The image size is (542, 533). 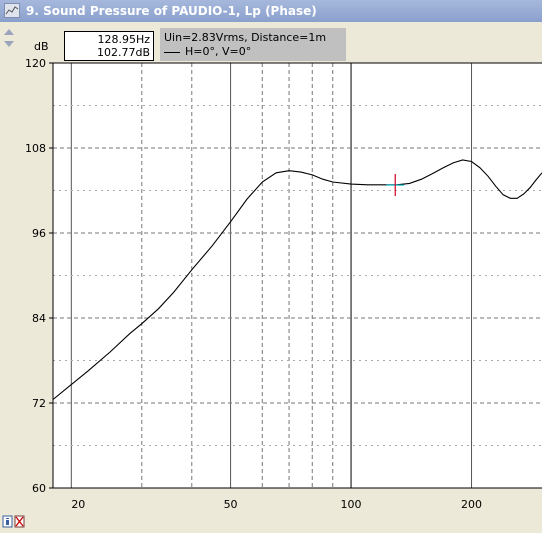 I want to click on y-tick-label: 108, so click(x=35, y=148).